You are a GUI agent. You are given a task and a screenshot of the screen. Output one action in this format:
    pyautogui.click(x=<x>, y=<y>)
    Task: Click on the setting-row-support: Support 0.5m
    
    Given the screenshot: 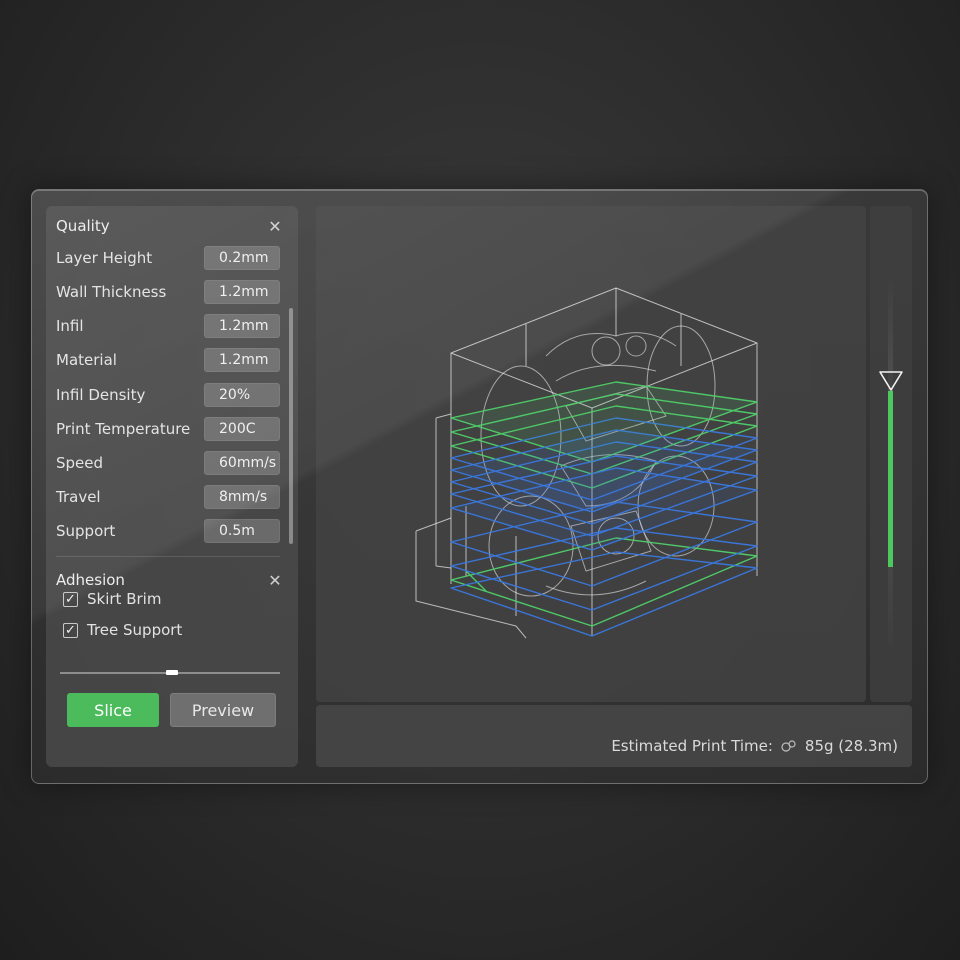 What is the action you would take?
    pyautogui.click(x=168, y=531)
    